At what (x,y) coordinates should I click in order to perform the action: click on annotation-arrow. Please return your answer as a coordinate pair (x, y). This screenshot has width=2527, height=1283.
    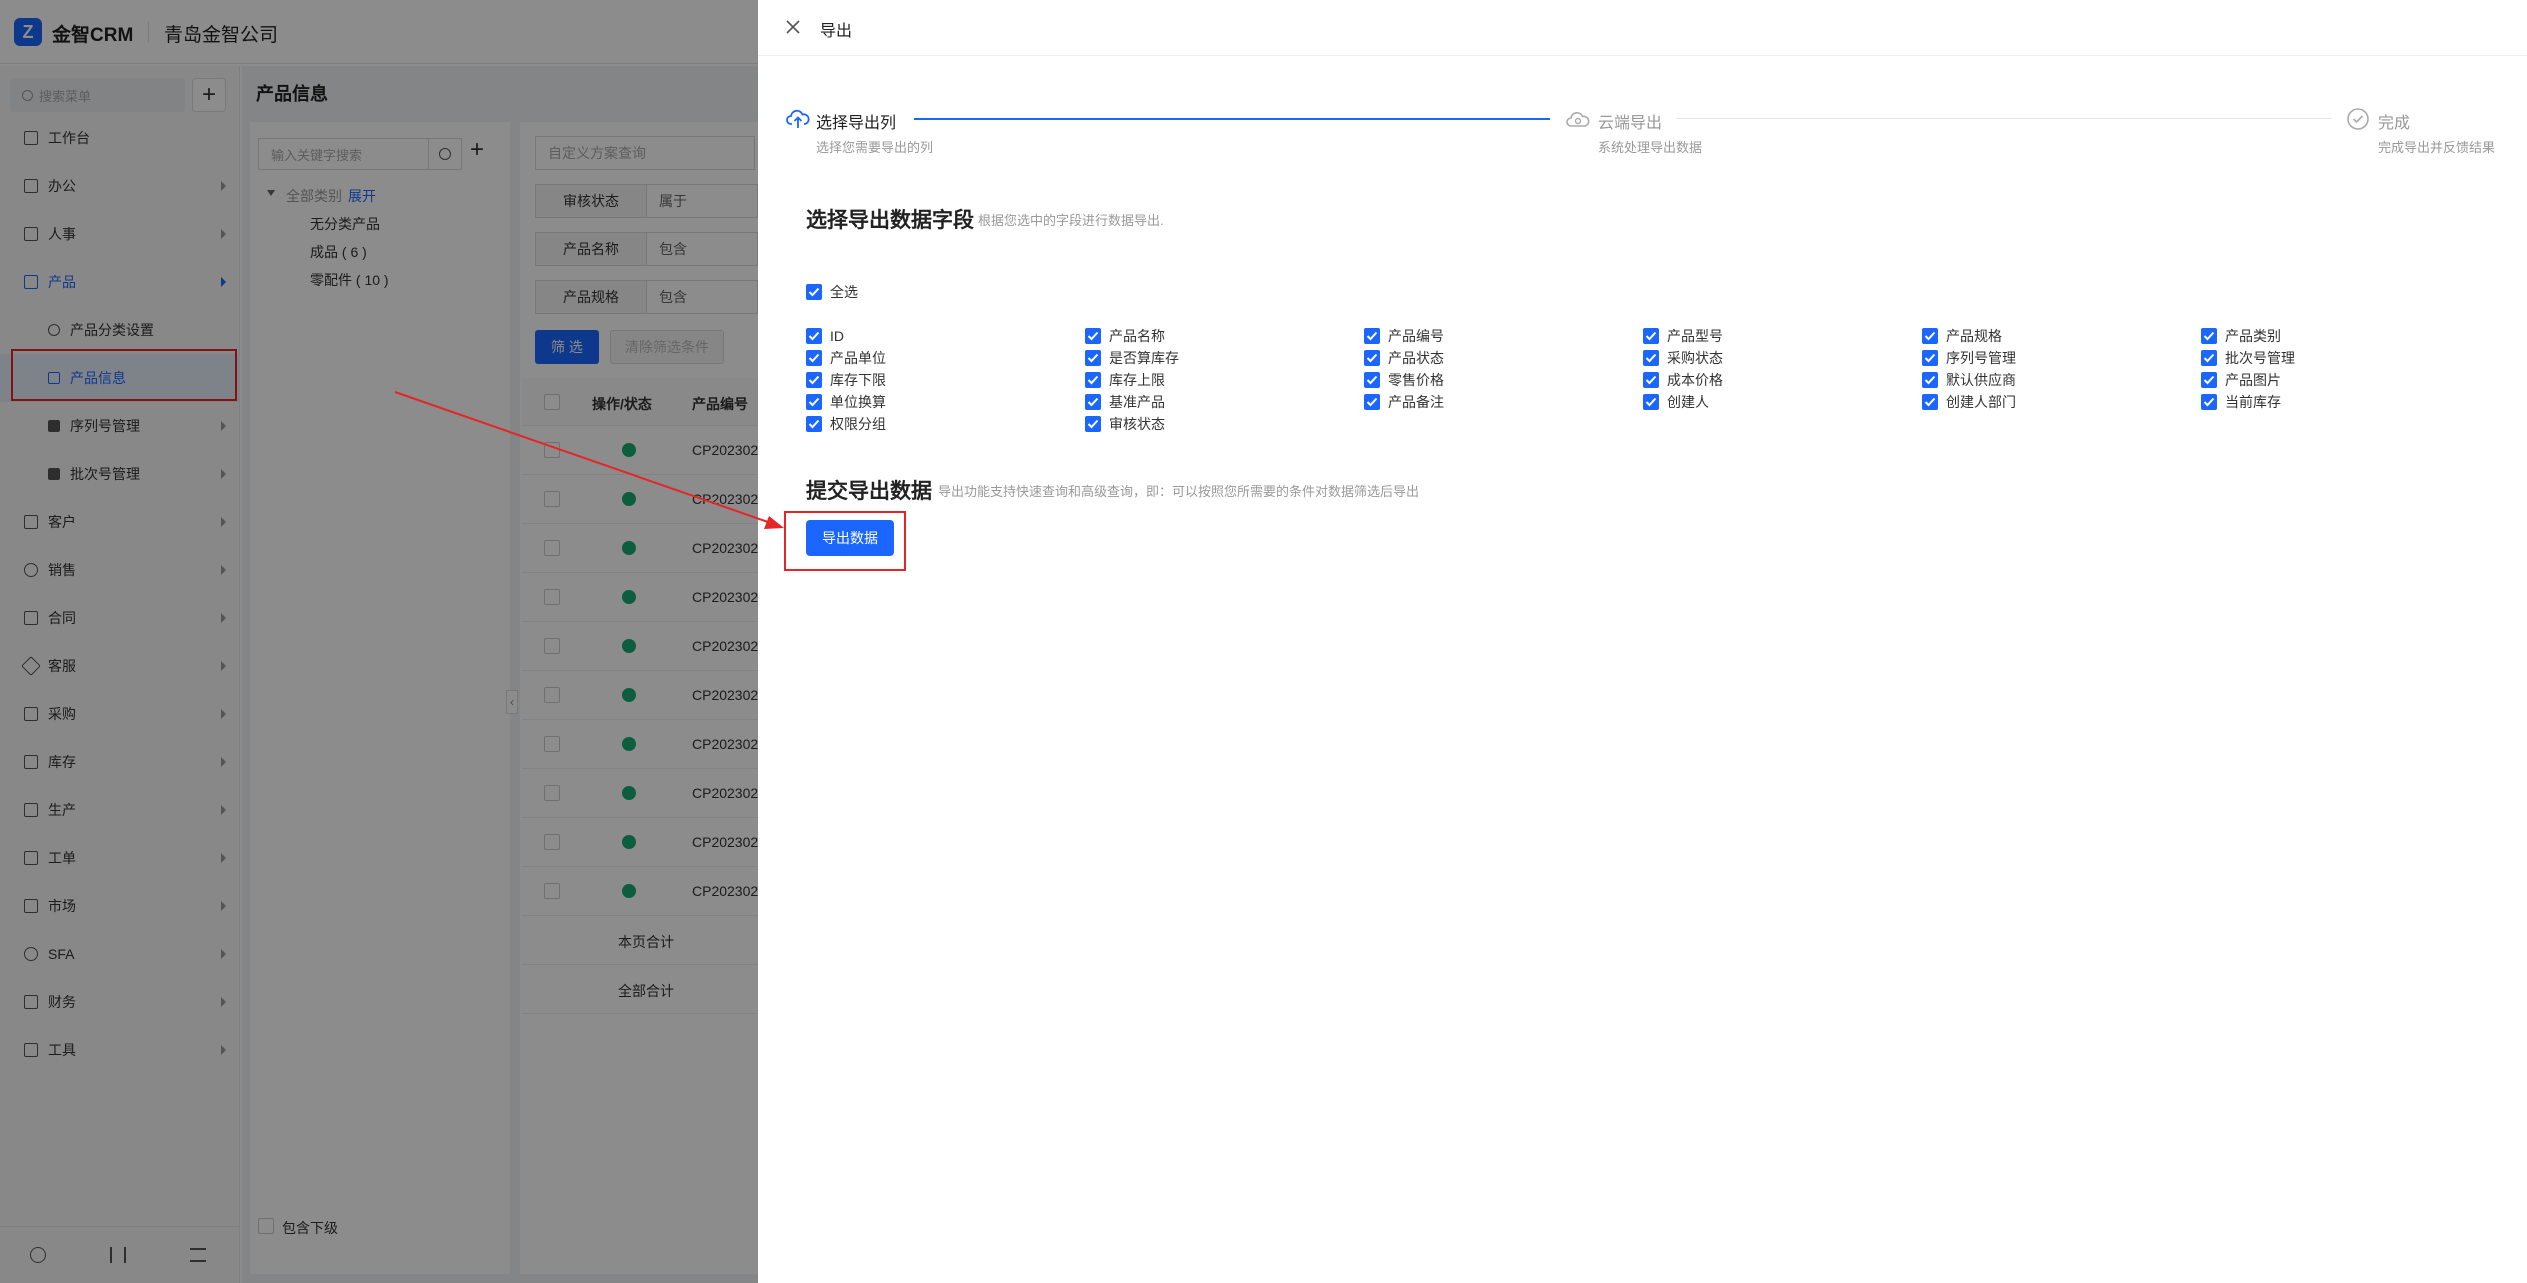
    Looking at the image, I should click on (589, 460).